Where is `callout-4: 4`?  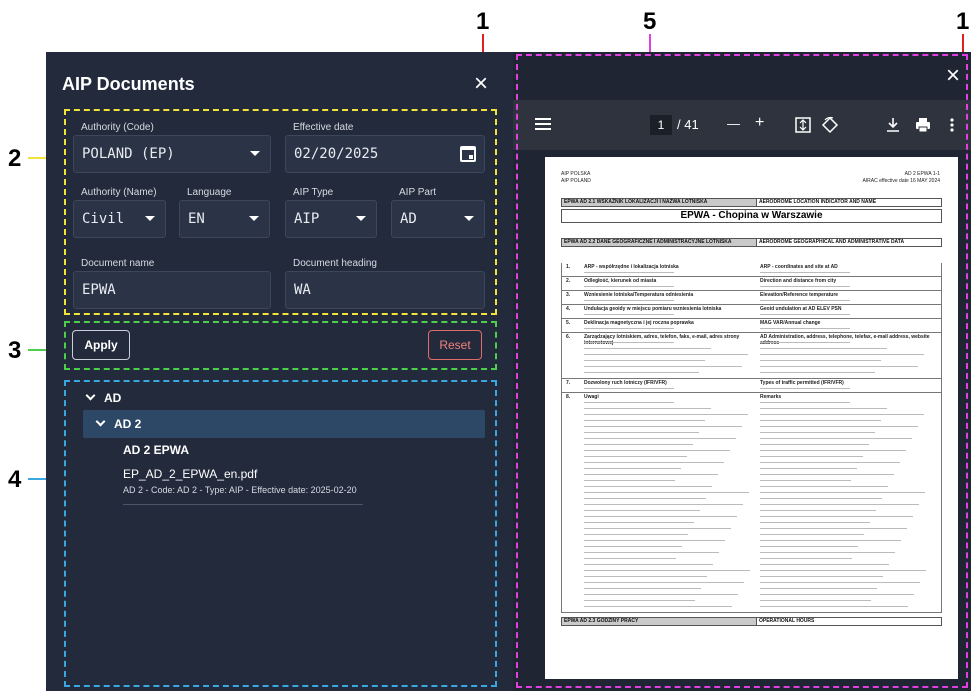 callout-4: 4 is located at coordinates (15, 479).